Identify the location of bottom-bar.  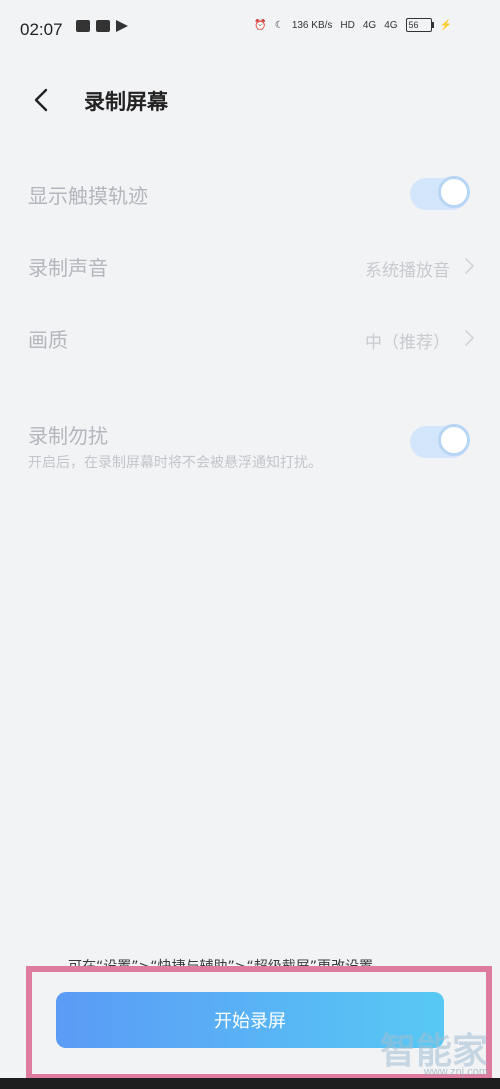
(250, 1083).